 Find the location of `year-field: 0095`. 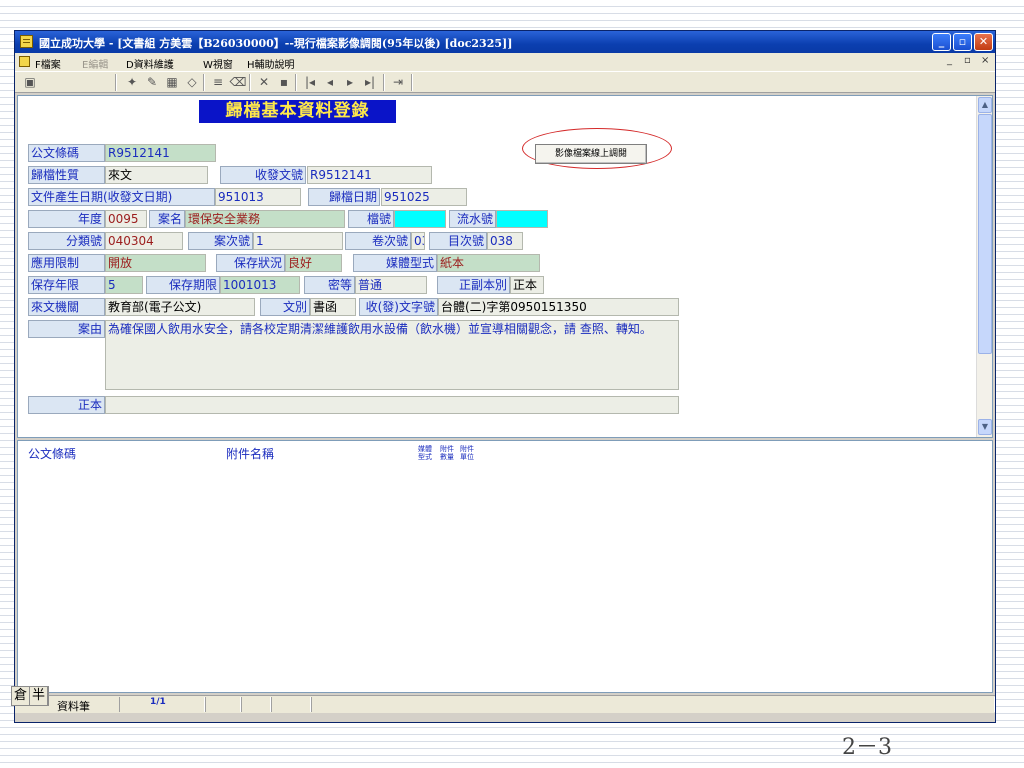

year-field: 0095 is located at coordinates (126, 219).